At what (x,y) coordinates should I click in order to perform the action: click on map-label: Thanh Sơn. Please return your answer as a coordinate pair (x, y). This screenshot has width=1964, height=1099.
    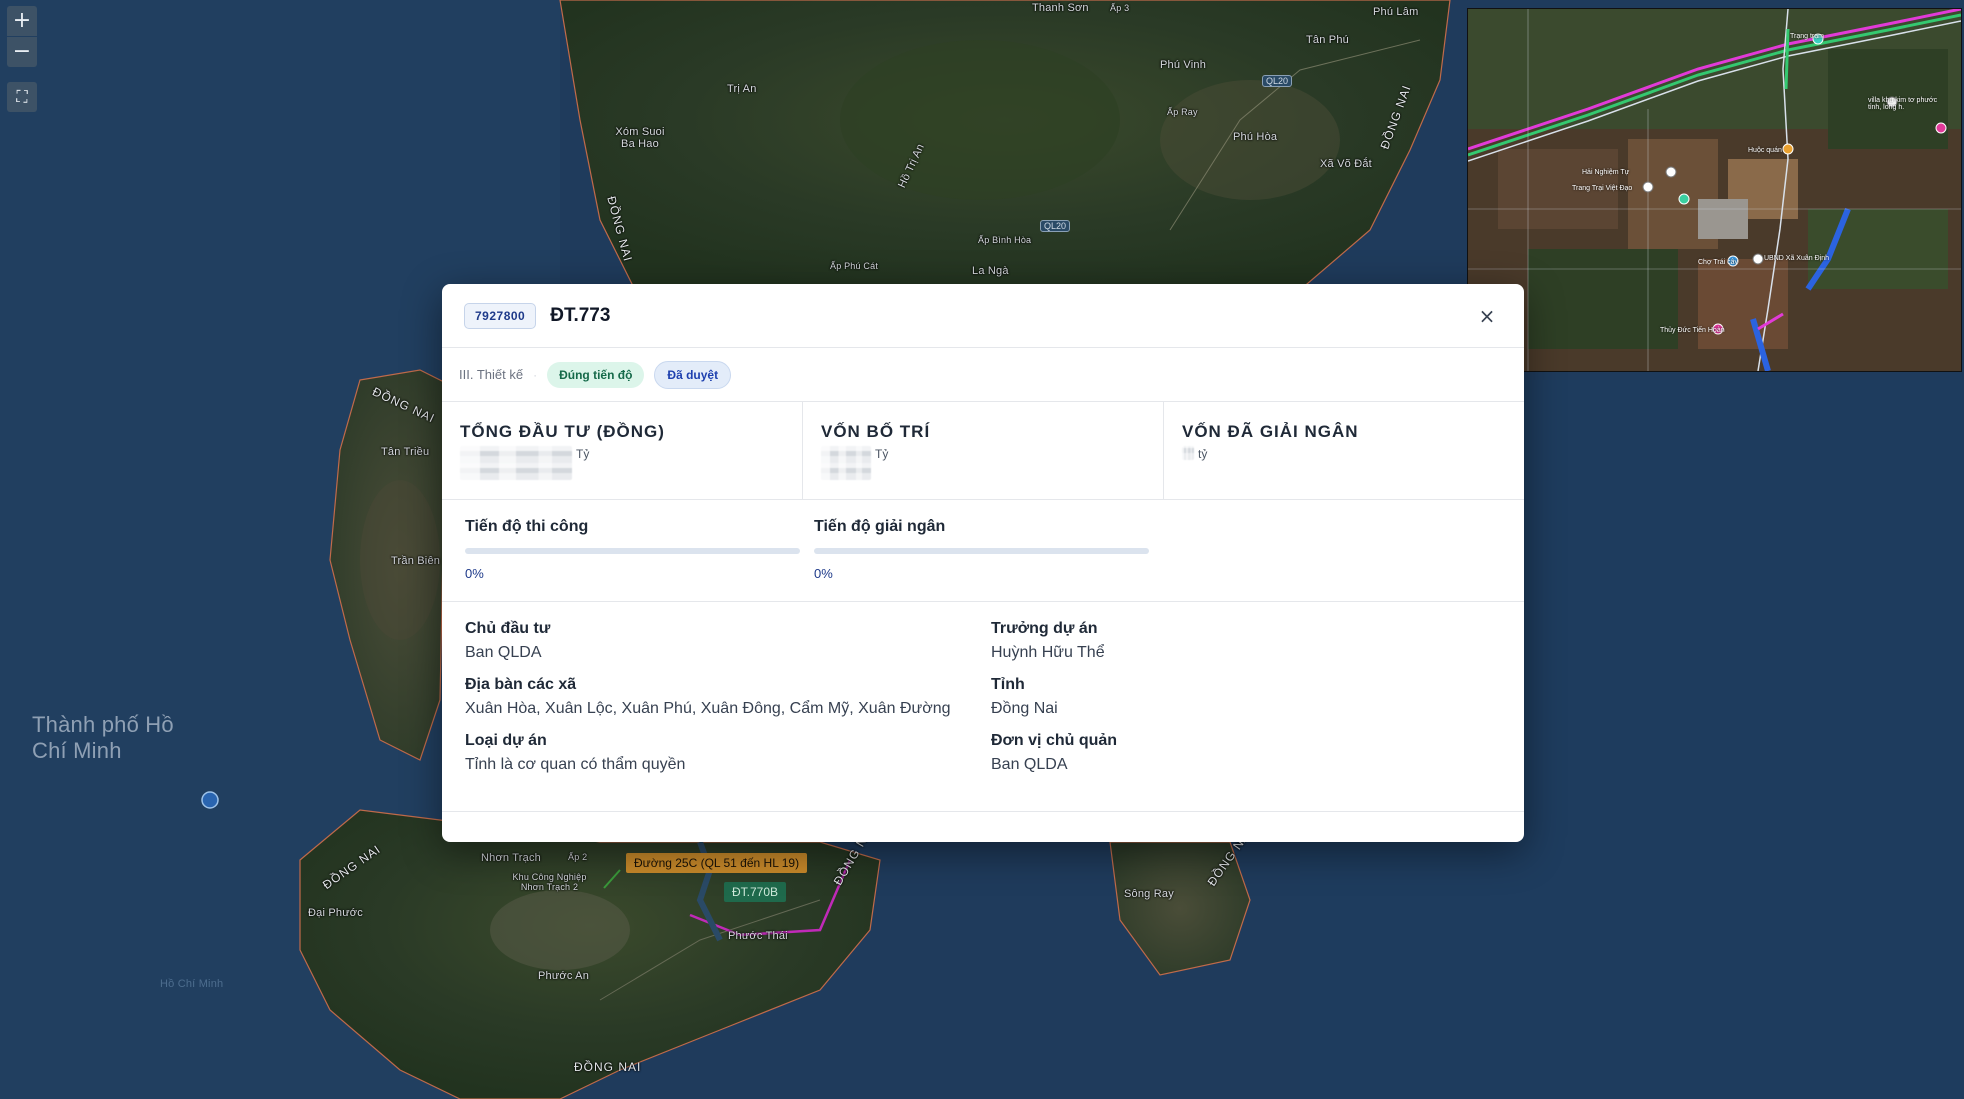
    Looking at the image, I should click on (1060, 8).